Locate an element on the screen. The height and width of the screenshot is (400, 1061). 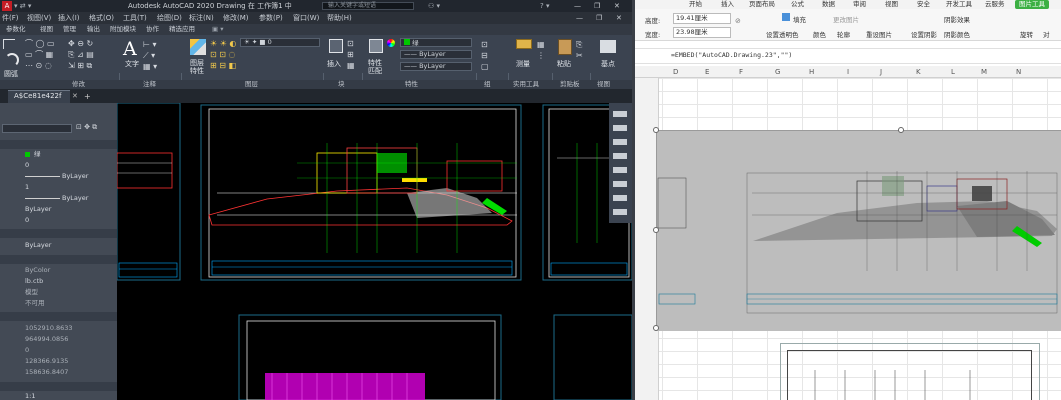
menu-modify: 修改(M) is located at coordinates (236, 18).